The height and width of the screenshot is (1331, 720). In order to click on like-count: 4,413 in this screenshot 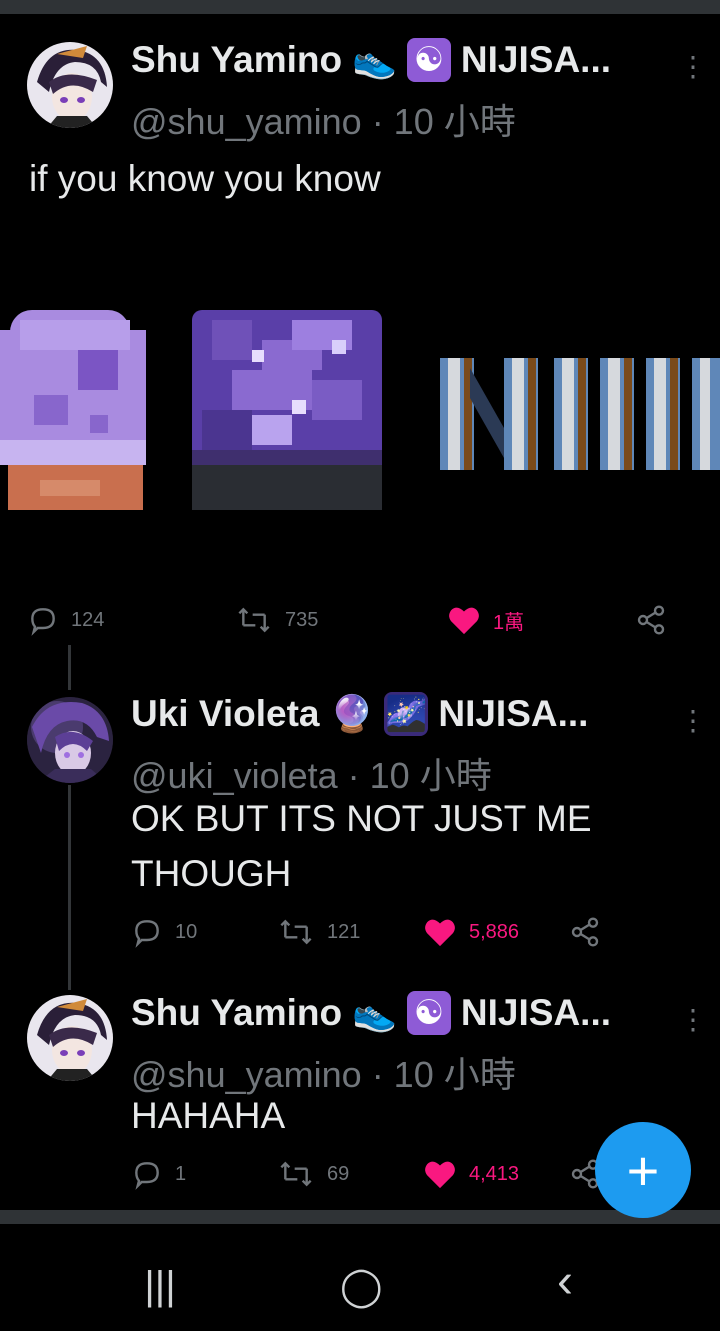, I will do `click(494, 1173)`.